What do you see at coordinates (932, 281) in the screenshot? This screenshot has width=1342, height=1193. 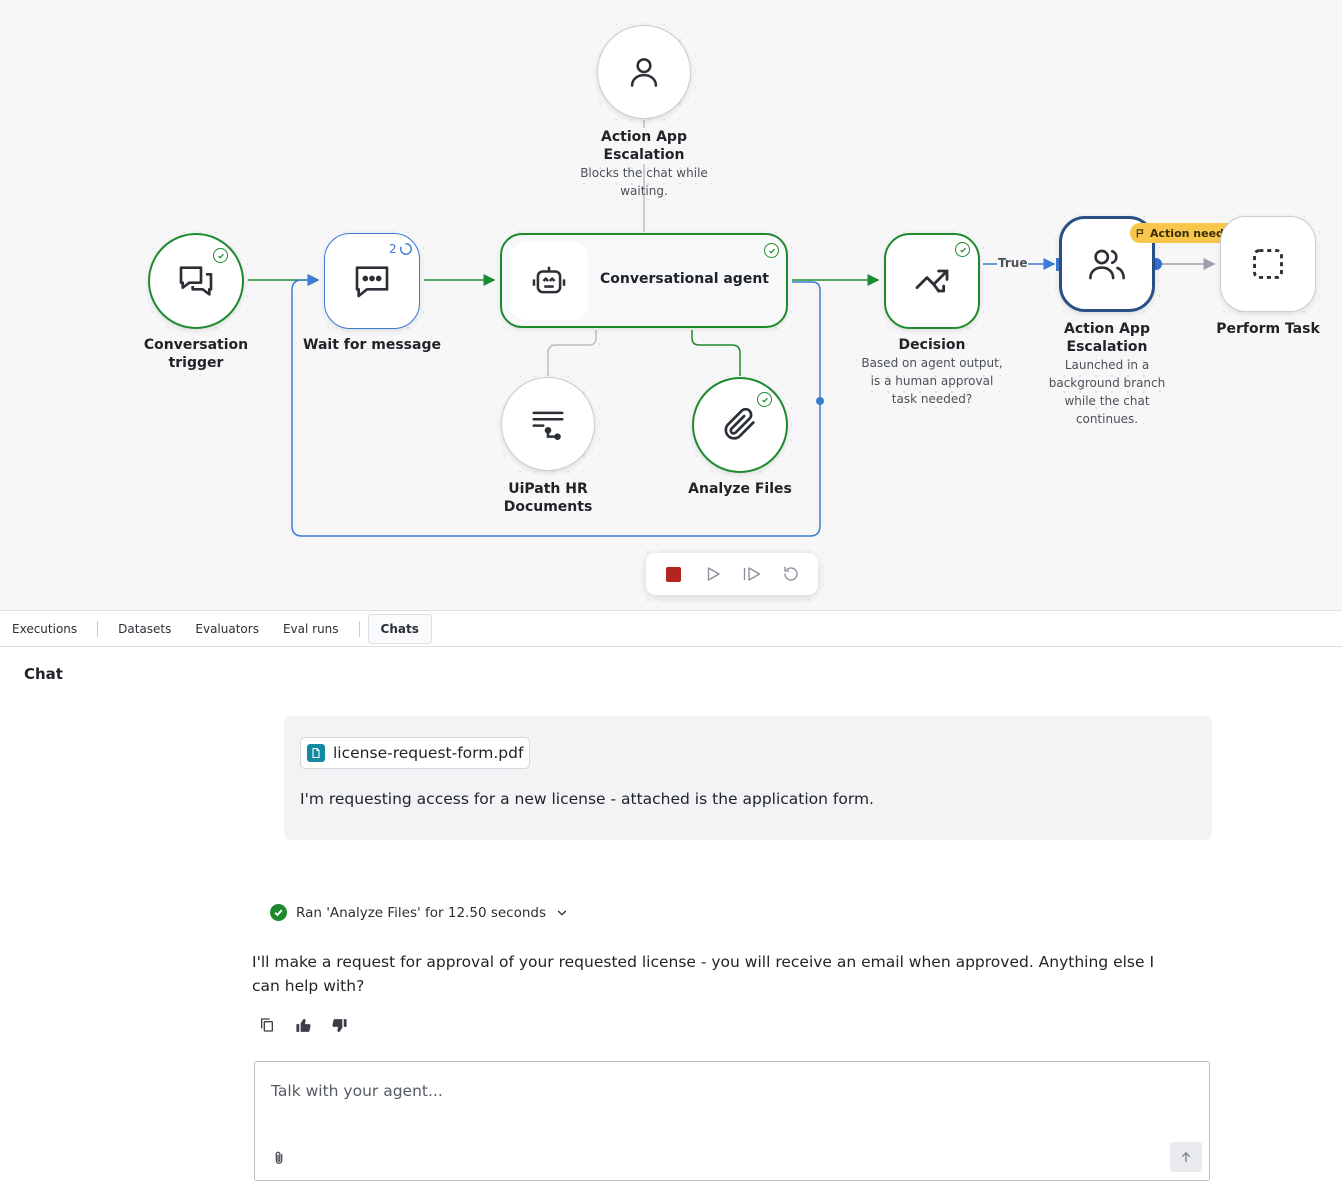 I see `trend-split-icon` at bounding box center [932, 281].